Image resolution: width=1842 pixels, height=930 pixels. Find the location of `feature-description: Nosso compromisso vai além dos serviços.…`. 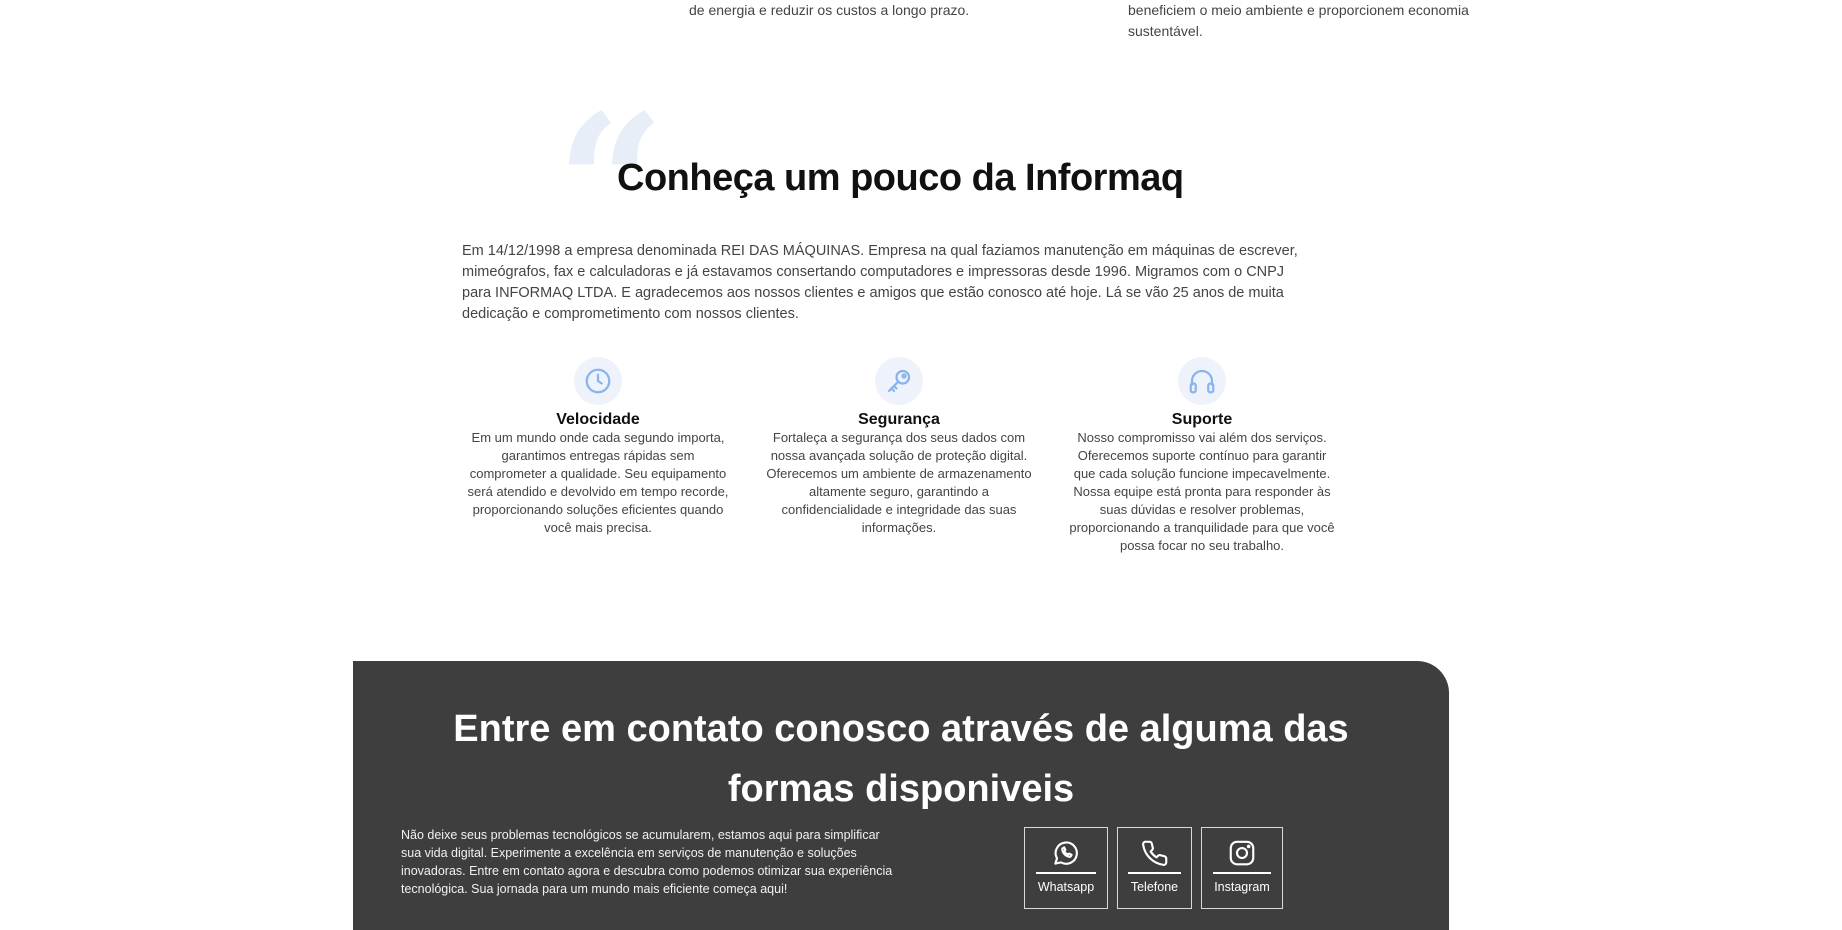

feature-description: Nosso compromisso vai além dos serviços.… is located at coordinates (1202, 491).